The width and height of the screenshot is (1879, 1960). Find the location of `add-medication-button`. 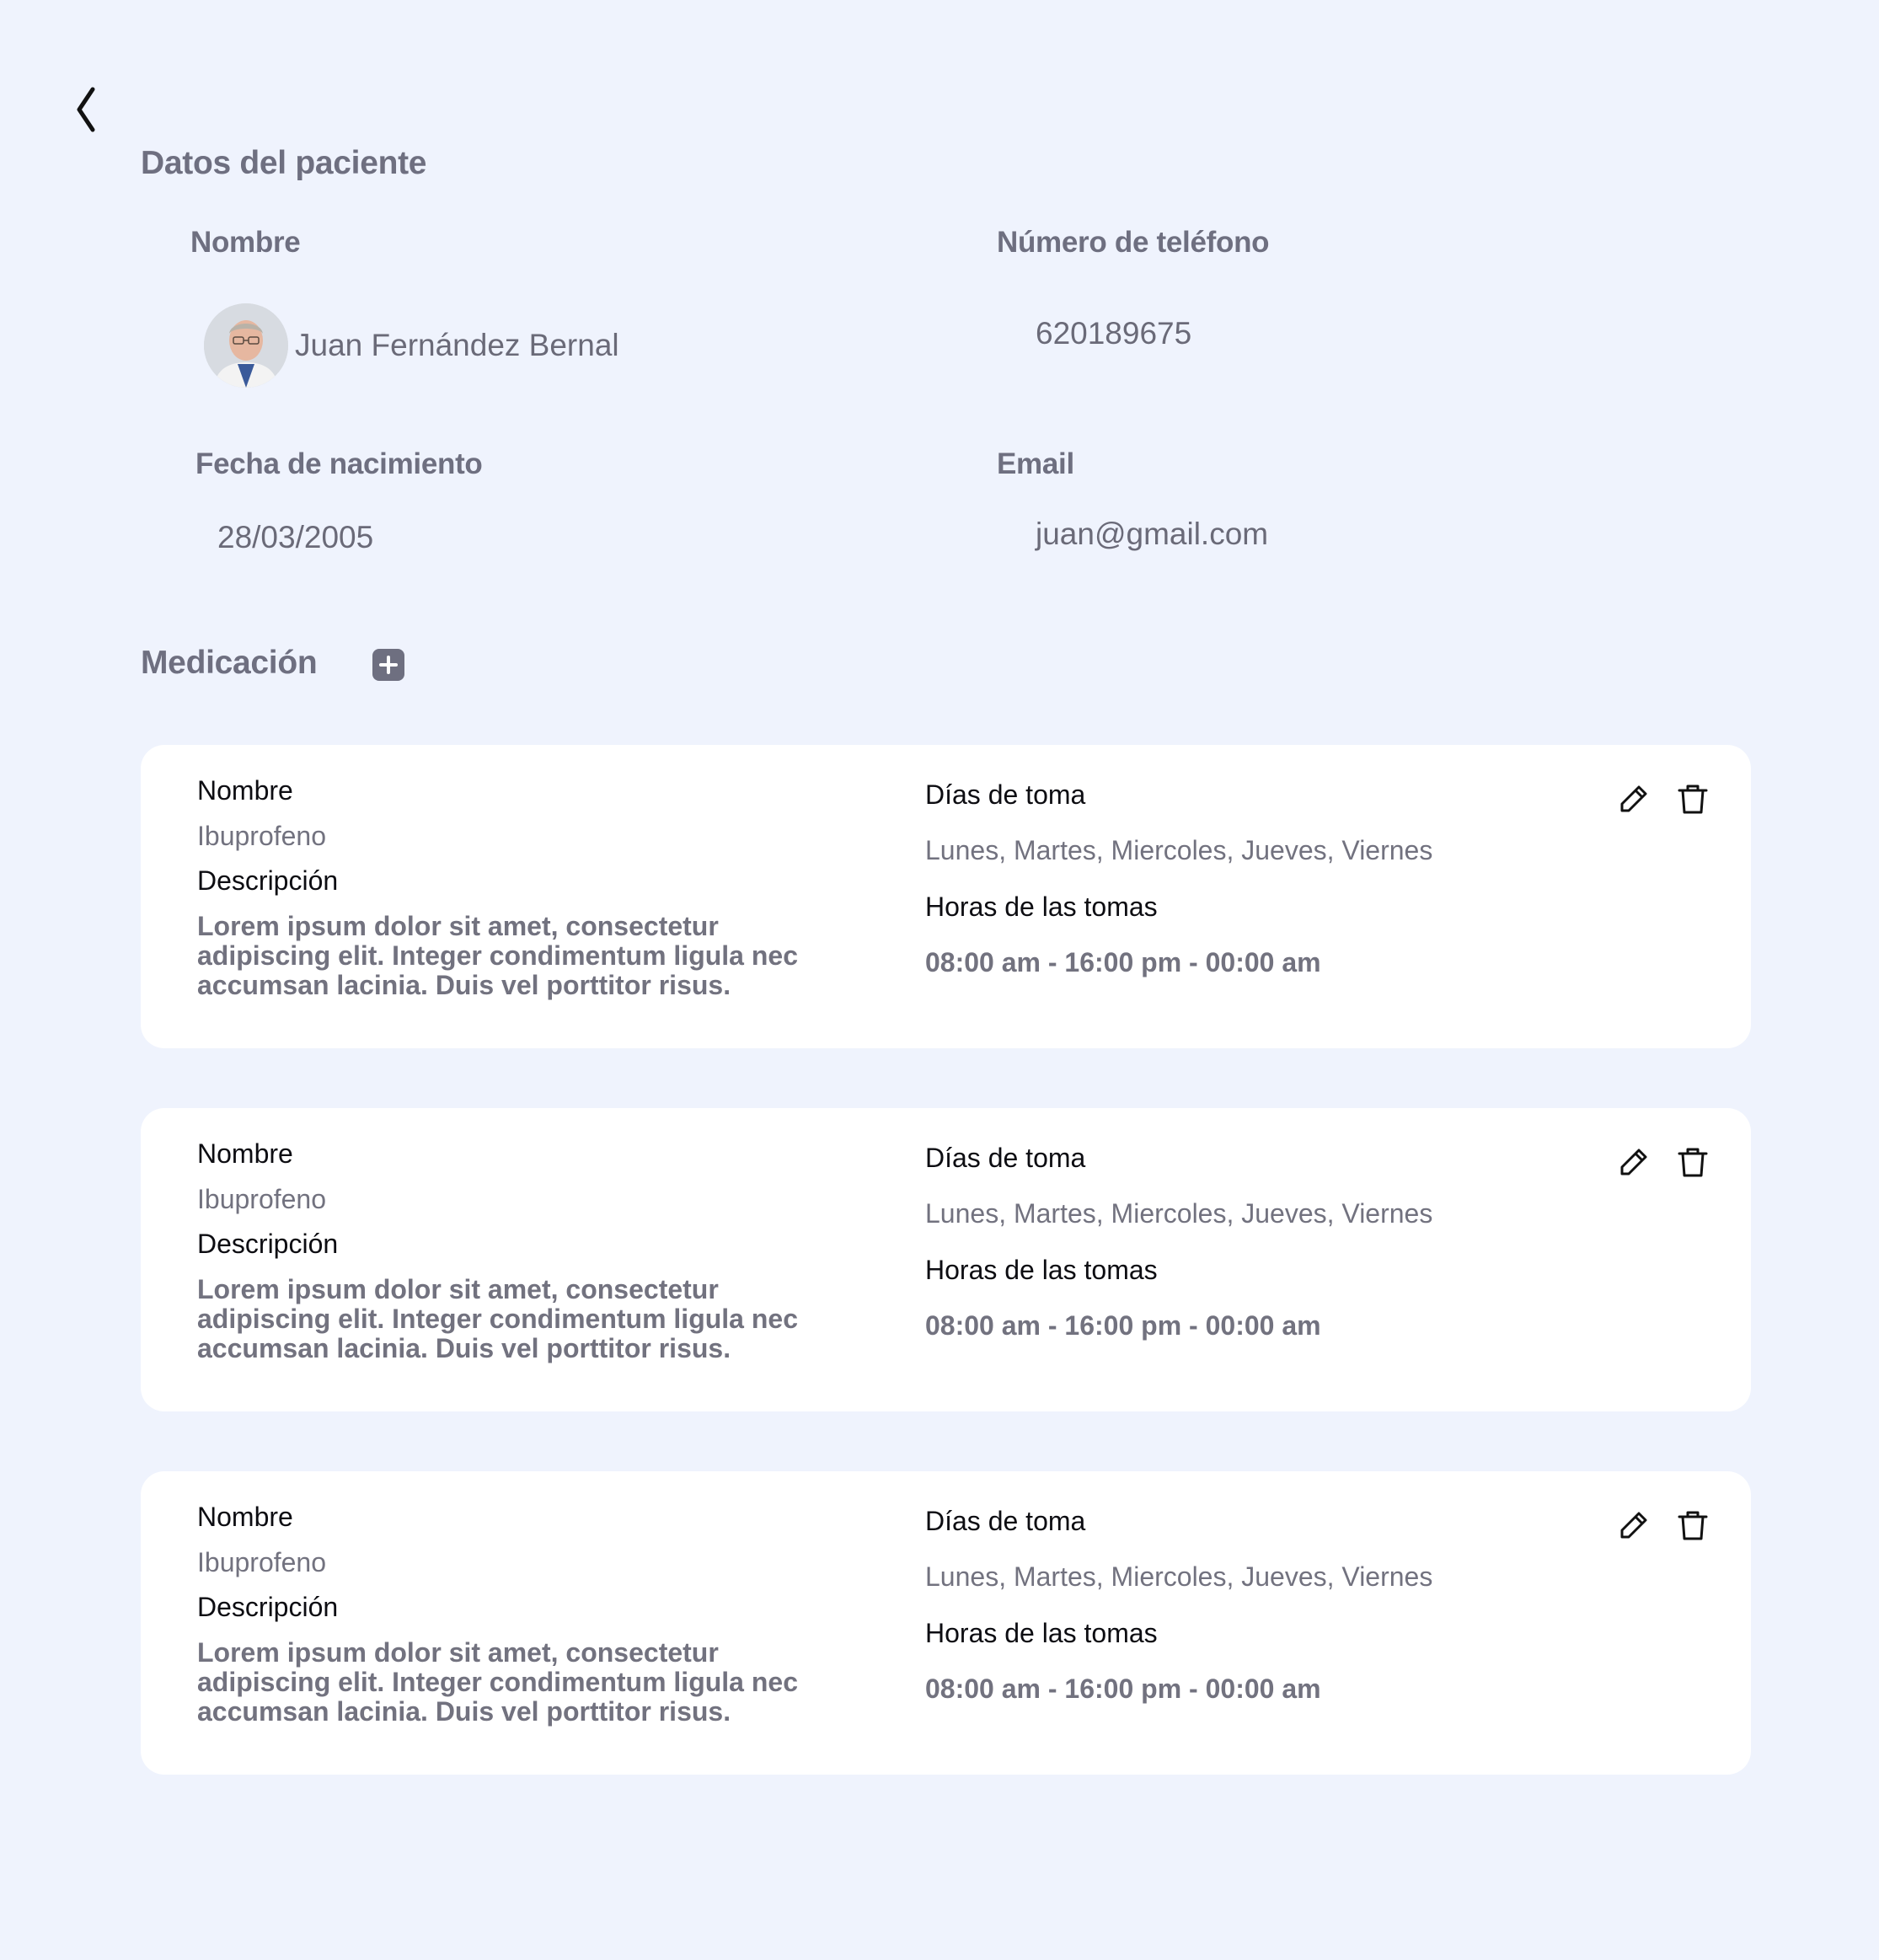

add-medication-button is located at coordinates (388, 665).